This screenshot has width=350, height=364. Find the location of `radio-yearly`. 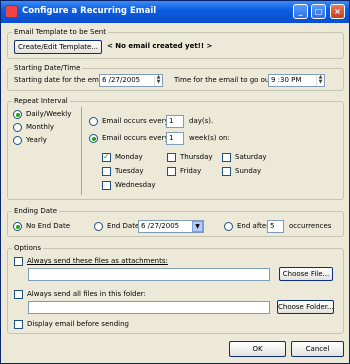

radio-yearly is located at coordinates (17, 140).